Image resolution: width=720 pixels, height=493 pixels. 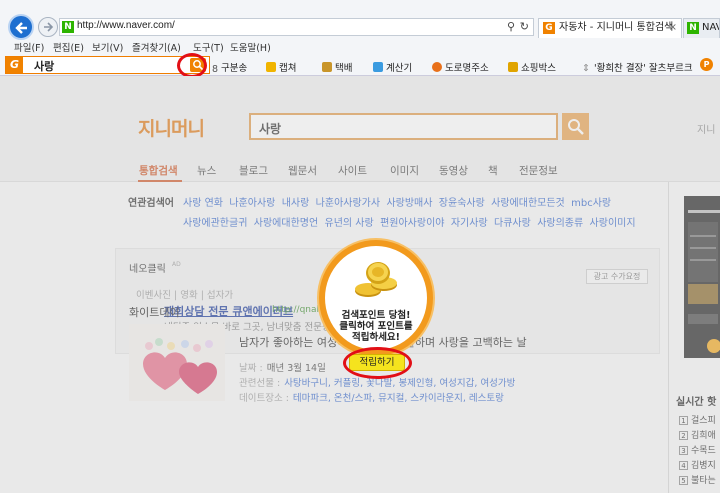 I want to click on related-term: 나훈아사랑가사, so click(x=348, y=203).